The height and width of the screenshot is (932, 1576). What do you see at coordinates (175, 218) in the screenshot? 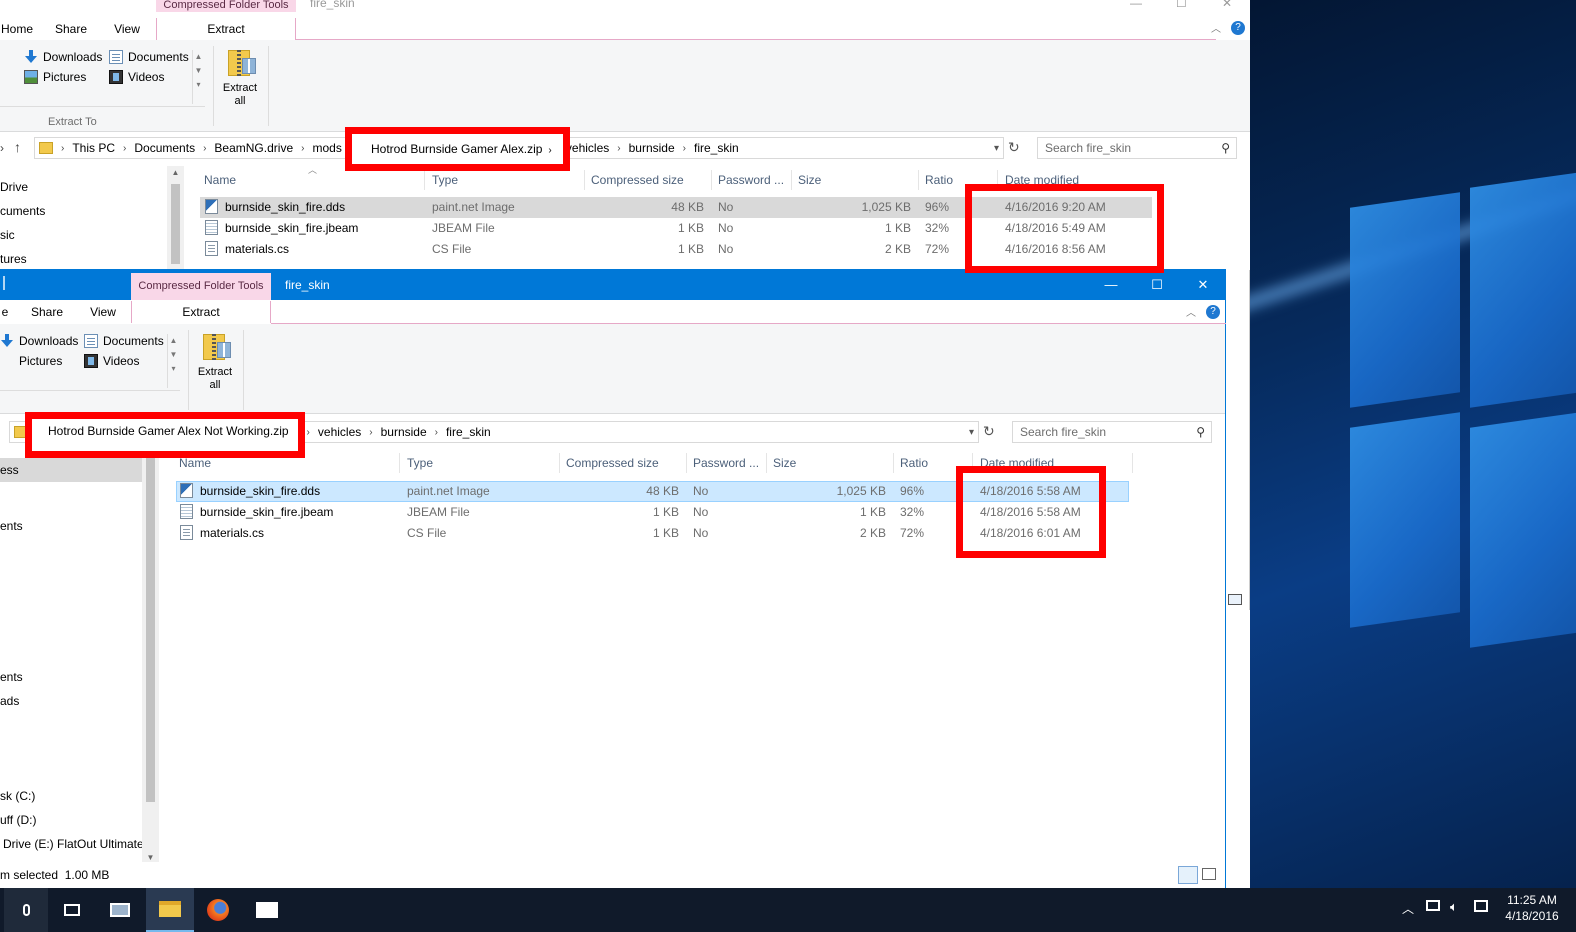
I see `nav-scrollbar: ▲` at bounding box center [175, 218].